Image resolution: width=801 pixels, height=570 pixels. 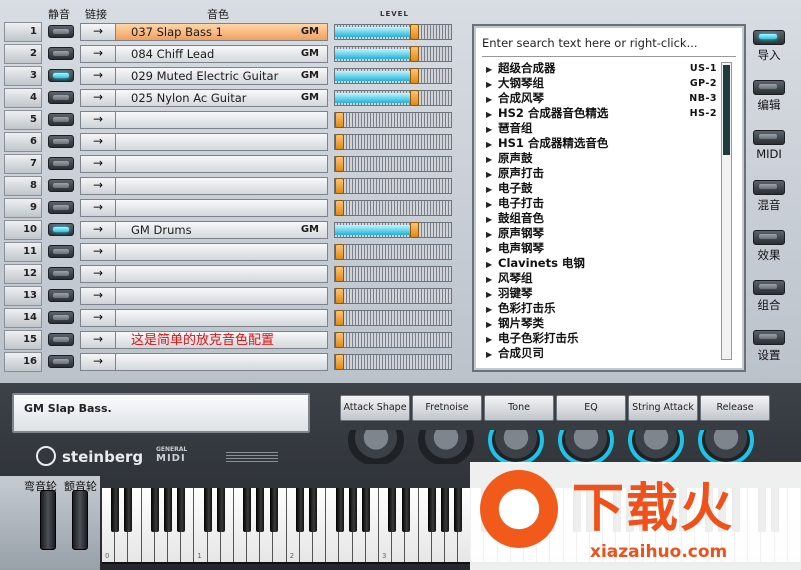 What do you see at coordinates (222, 54) in the screenshot?
I see `patch-slot: 084 Chiff Lead GM` at bounding box center [222, 54].